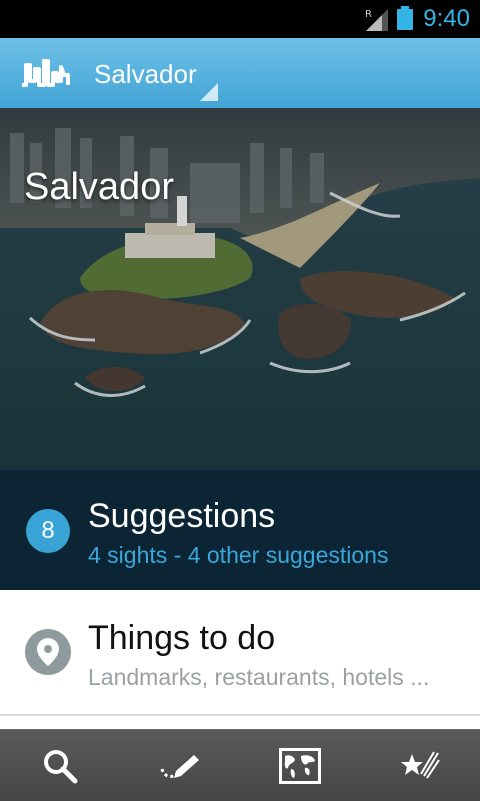 The image size is (480, 801). I want to click on suggestions-subtitle: 4 sights - 4 other suggestions, so click(238, 555).